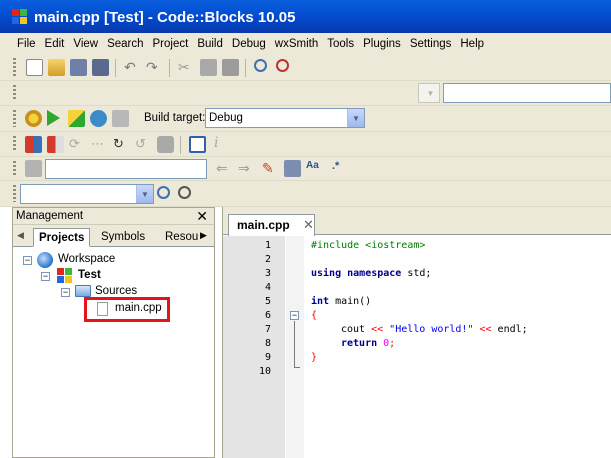 The width and height of the screenshot is (611, 458). I want to click on tab-scroll-left-icon: ◀, so click(20, 235).